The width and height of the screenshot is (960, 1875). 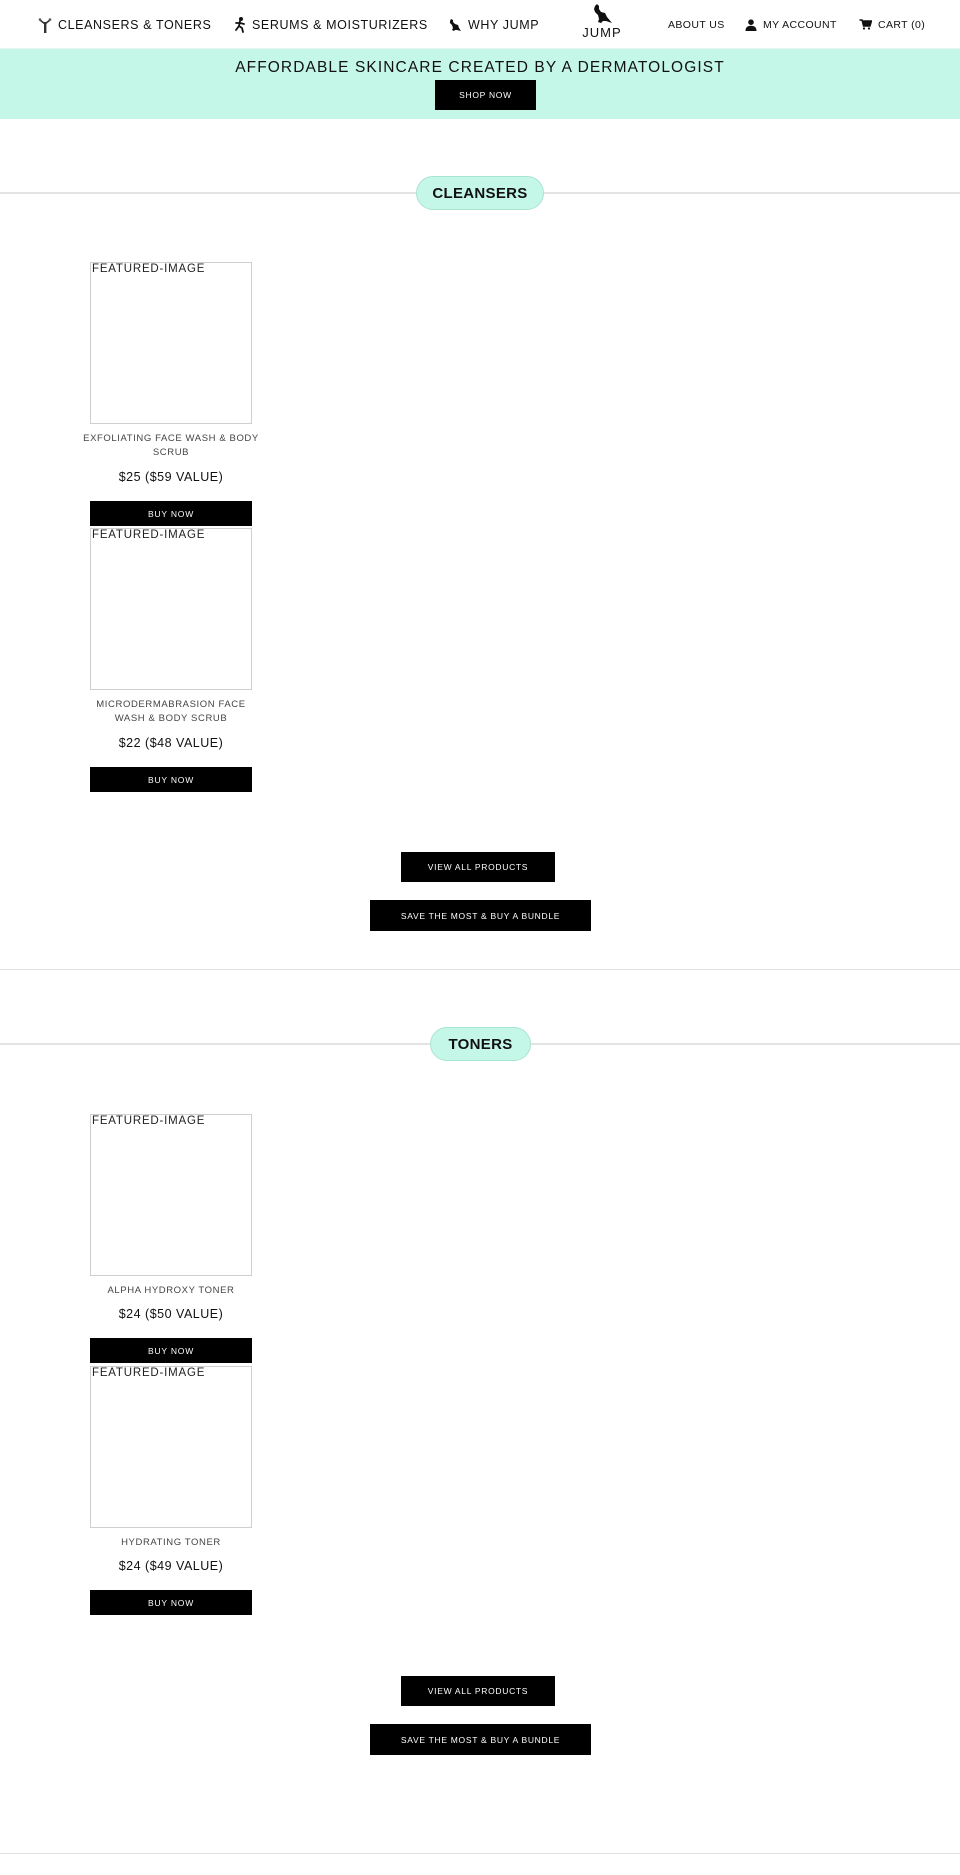 I want to click on nav-serums-moisturizers: SERUMS & MOISTURIZERS, so click(x=331, y=24).